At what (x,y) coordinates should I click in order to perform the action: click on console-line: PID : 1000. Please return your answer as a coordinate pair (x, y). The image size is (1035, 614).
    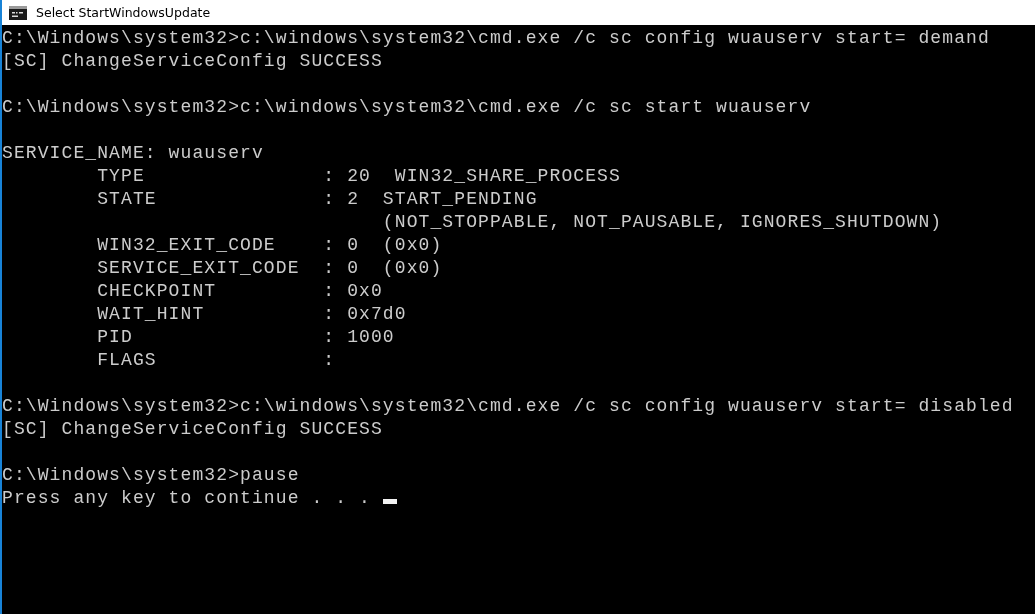
    Looking at the image, I should click on (245, 336).